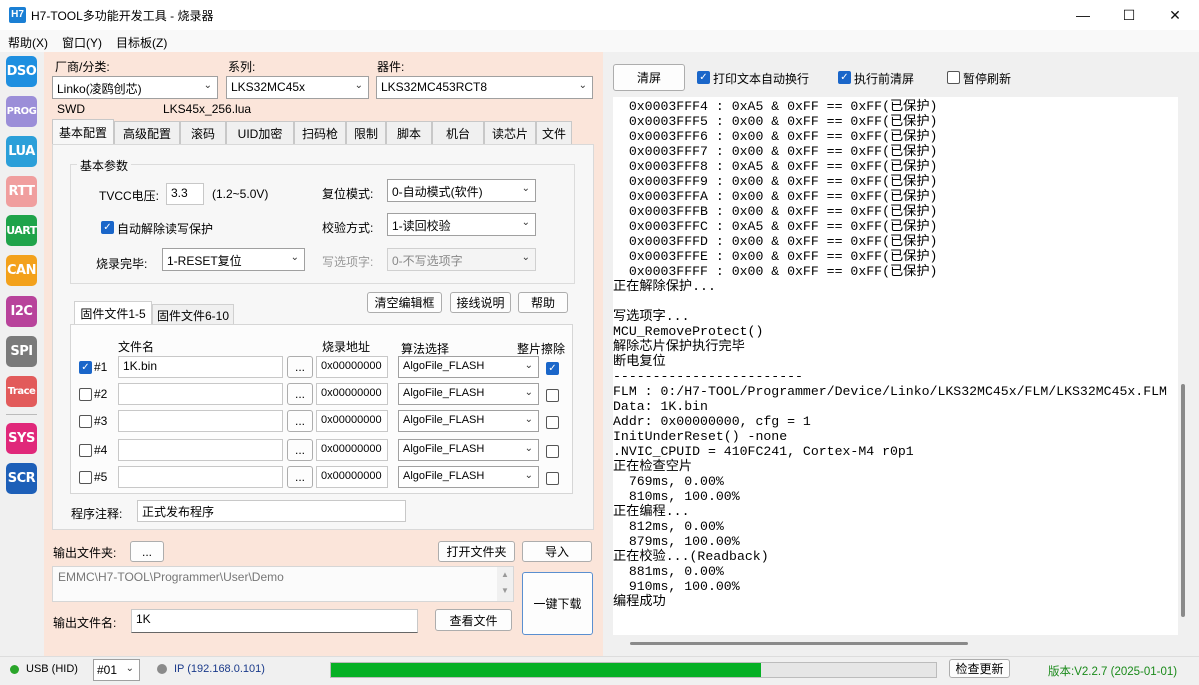 The height and width of the screenshot is (685, 1199). I want to click on tvcc-input: 3.3, so click(185, 194).